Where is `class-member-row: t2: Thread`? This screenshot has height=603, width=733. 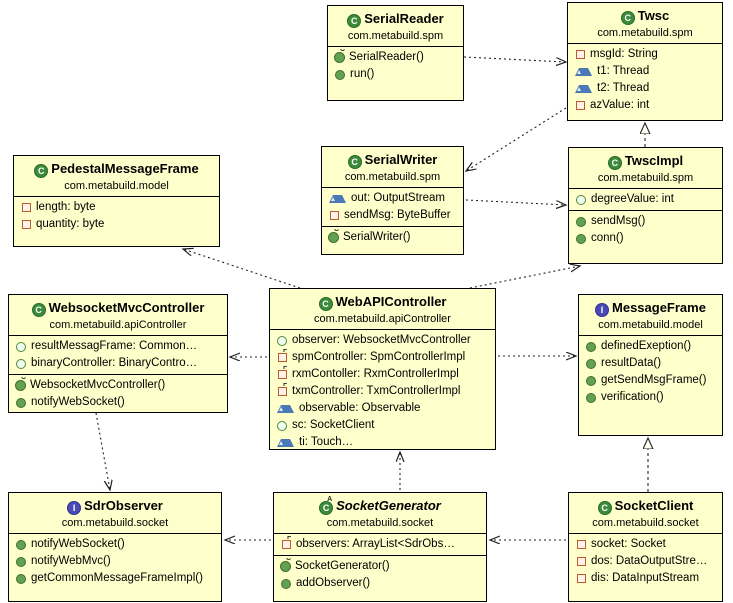 class-member-row: t2: Thread is located at coordinates (645, 88).